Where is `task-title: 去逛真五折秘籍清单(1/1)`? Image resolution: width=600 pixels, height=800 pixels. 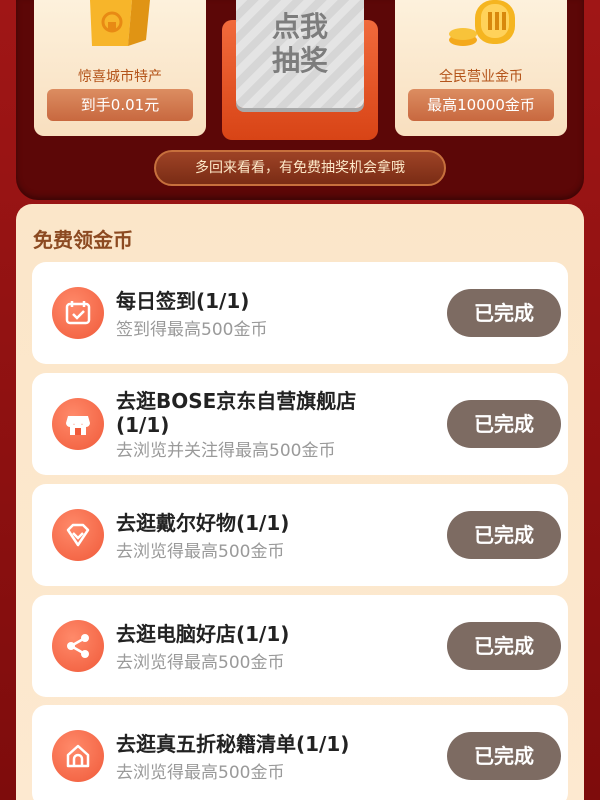
task-title: 去逛真五折秘籍清单(1/1) is located at coordinates (233, 744).